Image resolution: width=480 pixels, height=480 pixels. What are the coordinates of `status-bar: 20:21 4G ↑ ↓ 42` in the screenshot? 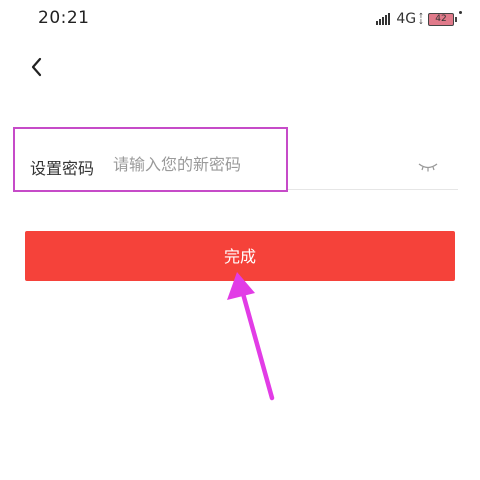 It's located at (240, 20).